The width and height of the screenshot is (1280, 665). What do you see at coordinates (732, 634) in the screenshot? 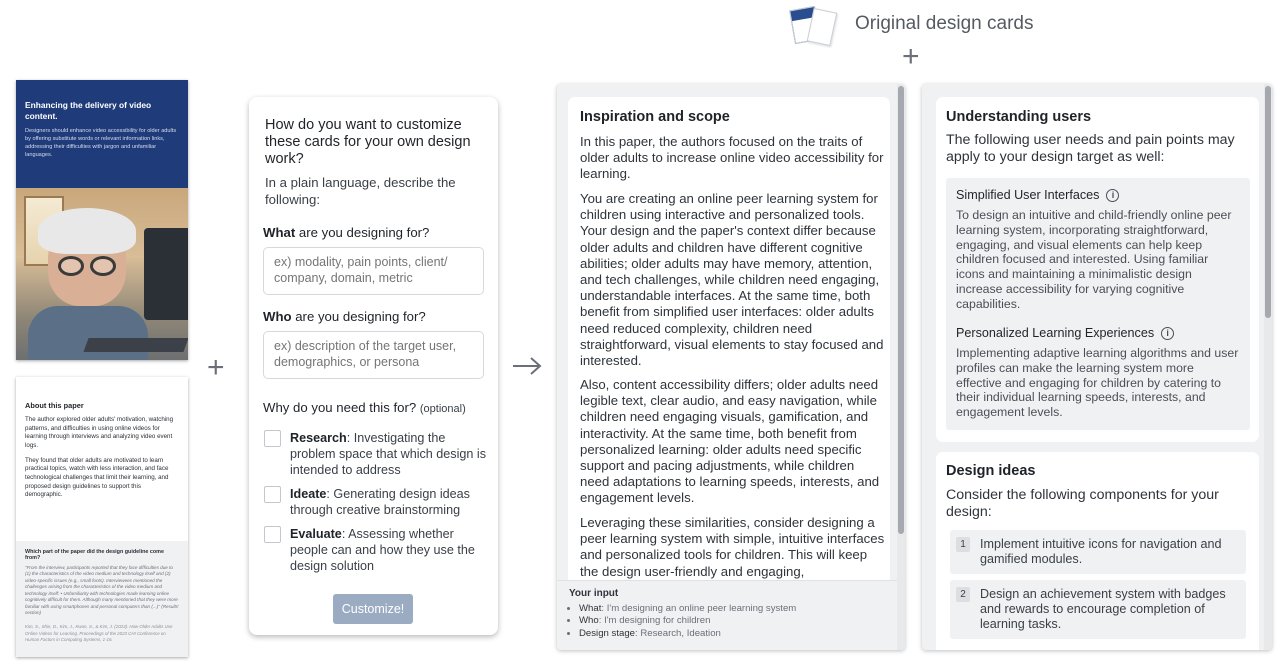
I see `input-design-stage: Design stage: Research, Ideation` at bounding box center [732, 634].